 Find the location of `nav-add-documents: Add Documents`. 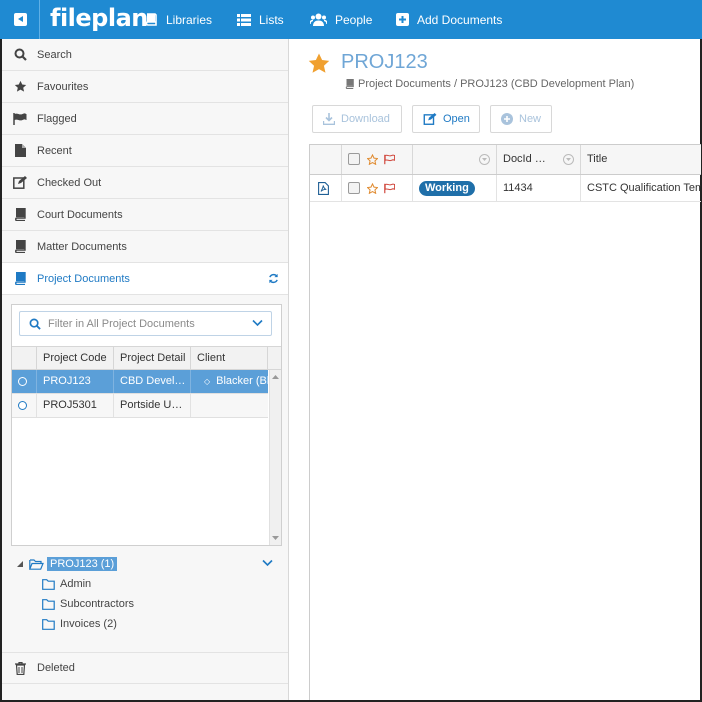

nav-add-documents: Add Documents is located at coordinates (449, 19).